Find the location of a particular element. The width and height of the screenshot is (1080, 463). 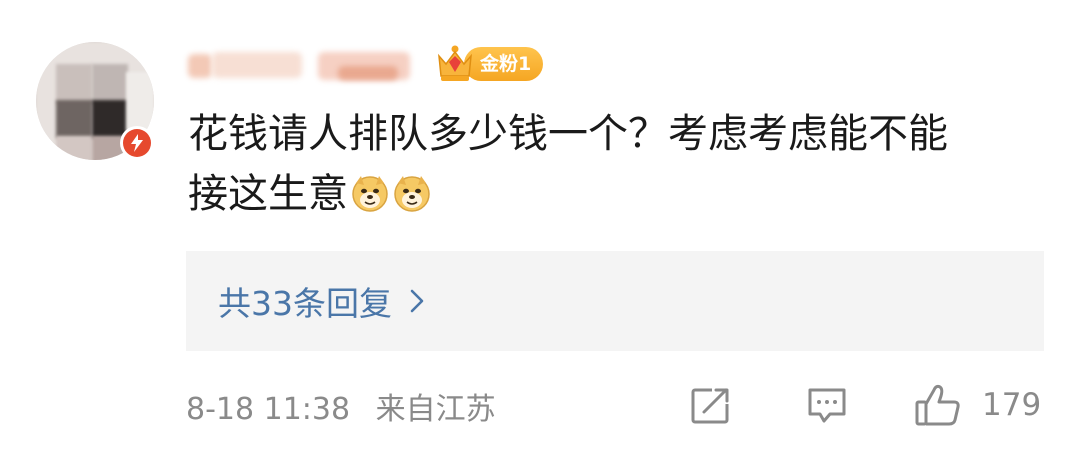

comment-footer: 8-18 11:38 来自江苏 179 is located at coordinates (616, 406).